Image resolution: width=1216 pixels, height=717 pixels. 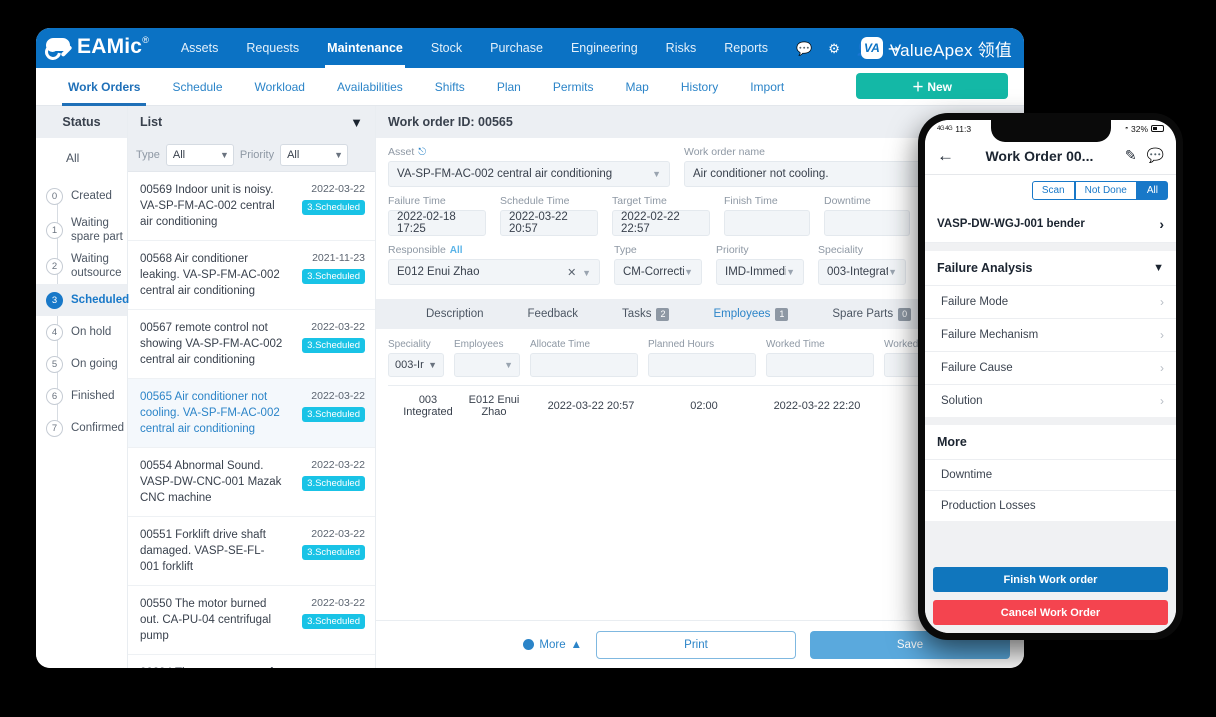 I want to click on responsible-label-wrap: Responsible All, so click(x=494, y=250).